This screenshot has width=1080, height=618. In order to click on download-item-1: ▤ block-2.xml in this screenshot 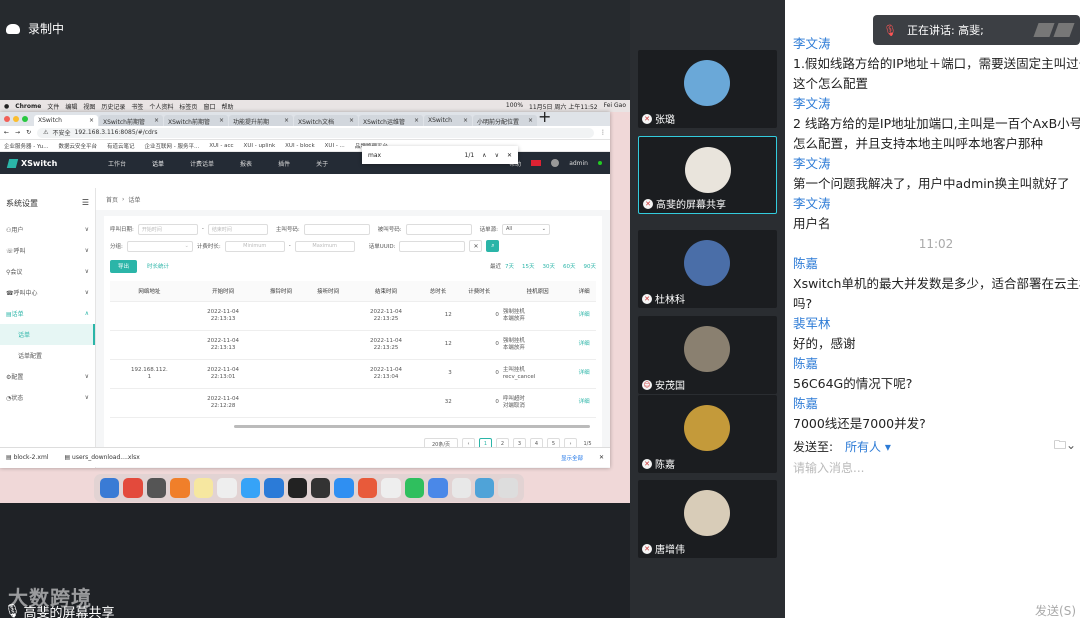, I will do `click(27, 457)`.